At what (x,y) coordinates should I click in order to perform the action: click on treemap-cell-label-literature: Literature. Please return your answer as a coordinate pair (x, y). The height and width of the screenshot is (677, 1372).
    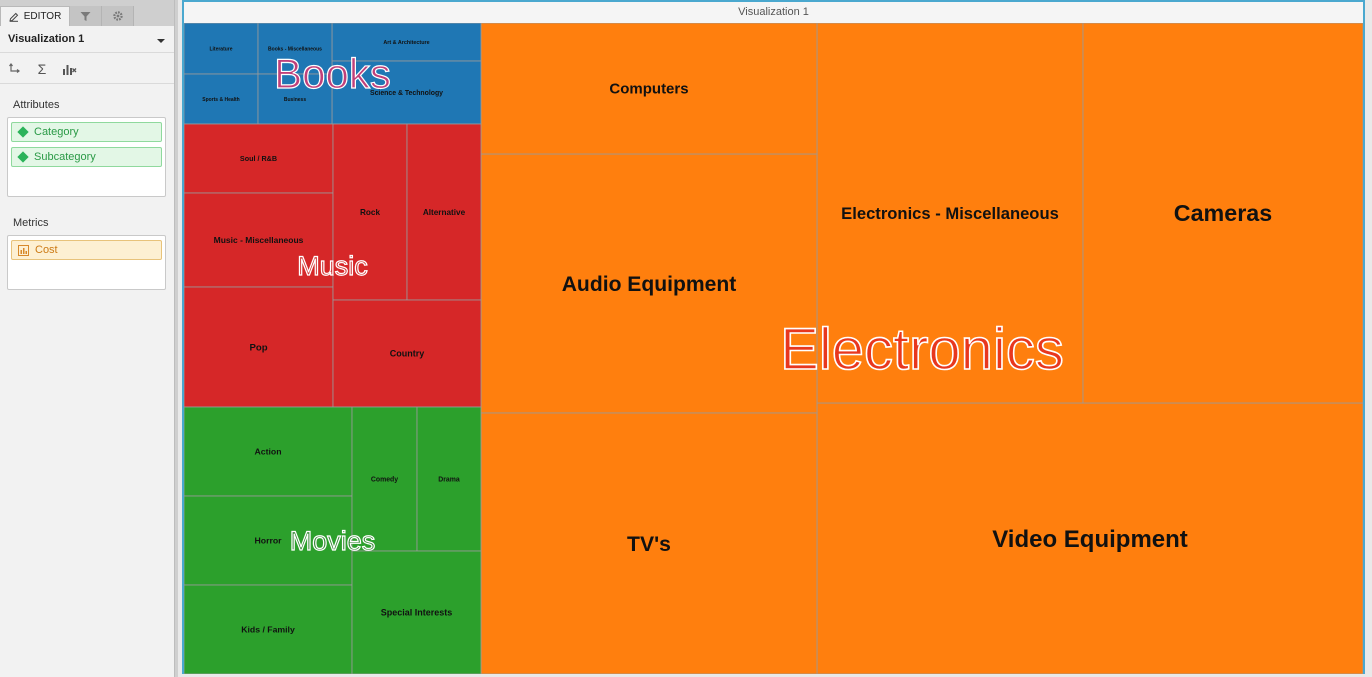
    Looking at the image, I should click on (220, 49).